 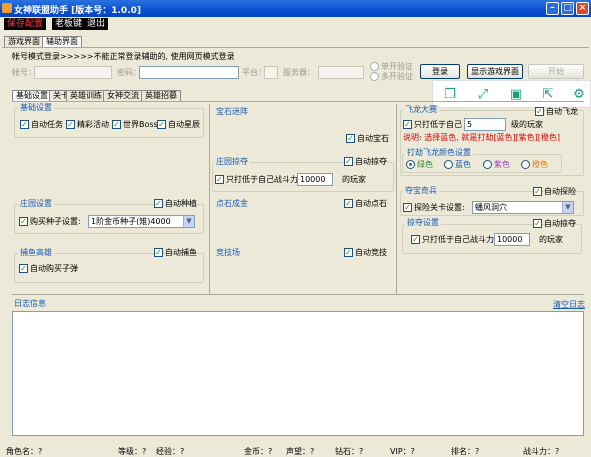 I want to click on world-boss-checkbox: ✓, so click(x=116, y=124).